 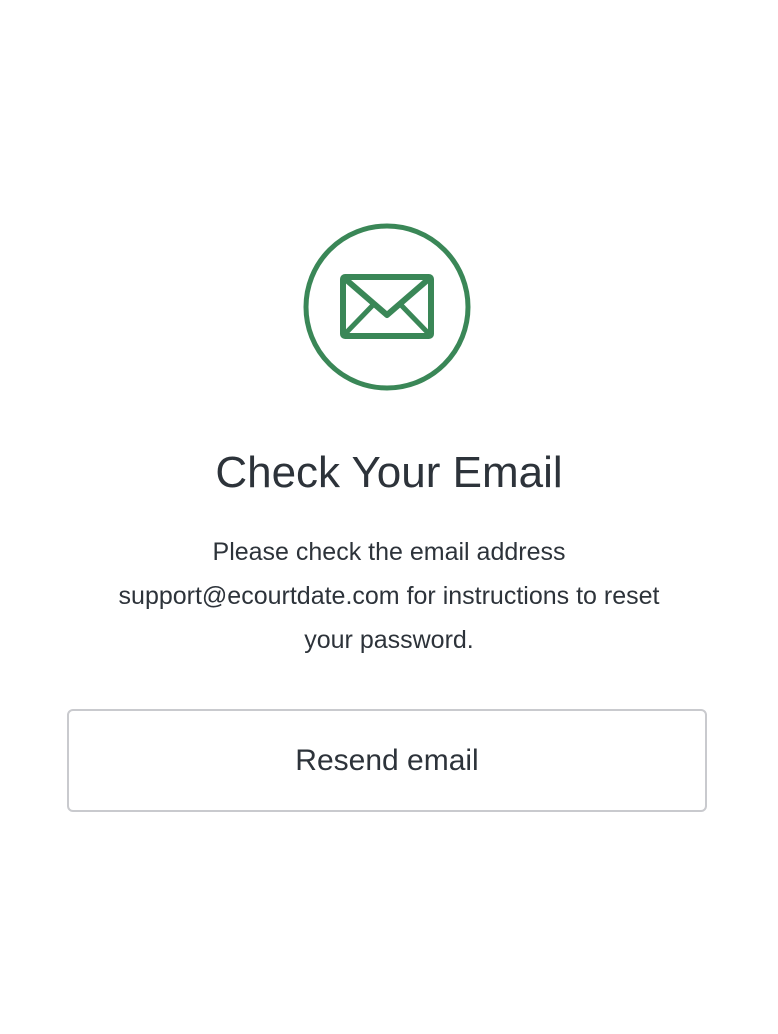 I want to click on instructions-line-3: your password., so click(x=389, y=640).